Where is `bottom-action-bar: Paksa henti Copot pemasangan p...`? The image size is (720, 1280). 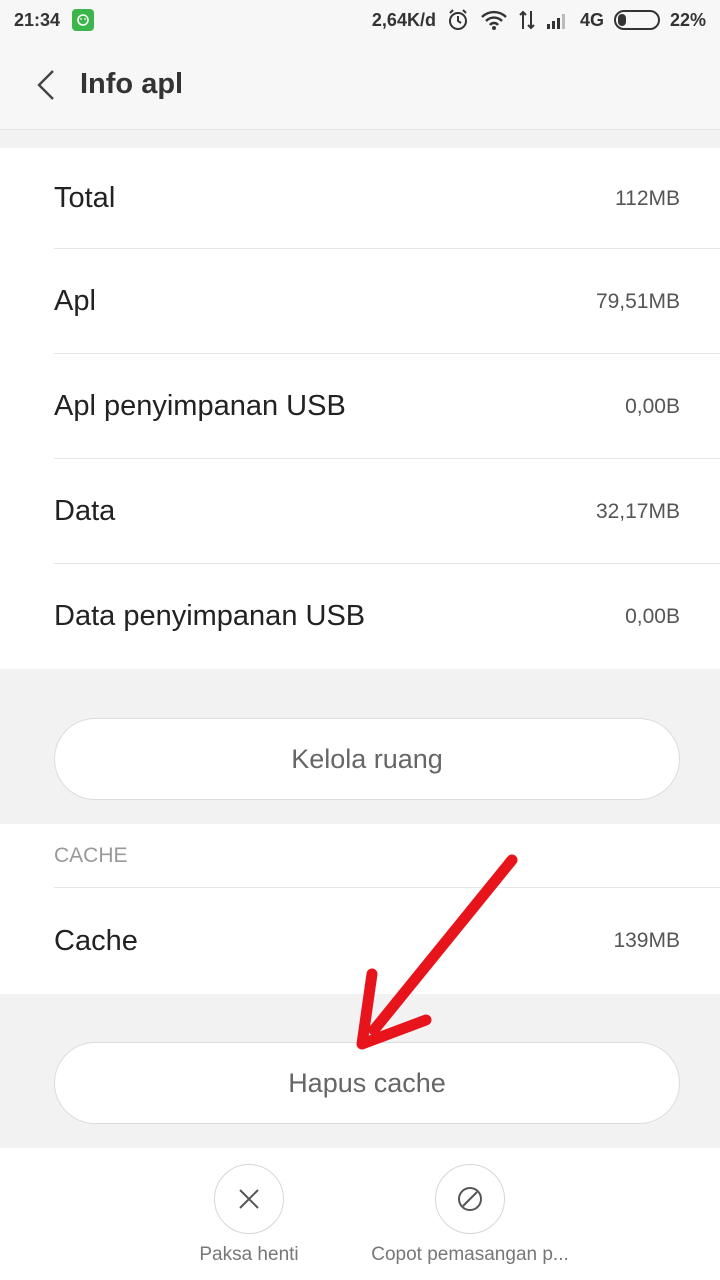 bottom-action-bar: Paksa henti Copot pemasangan p... is located at coordinates (360, 1214).